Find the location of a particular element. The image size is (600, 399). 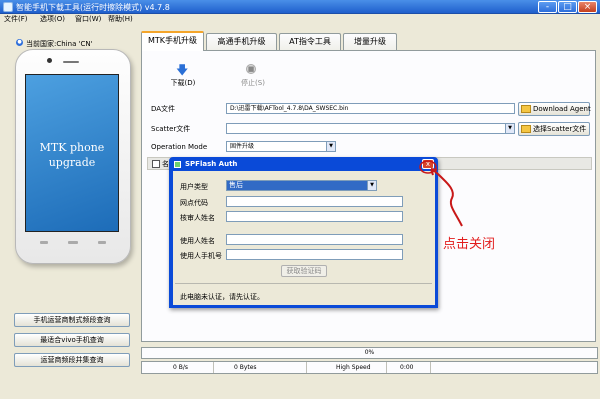

status-speed-mode: High Speed is located at coordinates (353, 367).